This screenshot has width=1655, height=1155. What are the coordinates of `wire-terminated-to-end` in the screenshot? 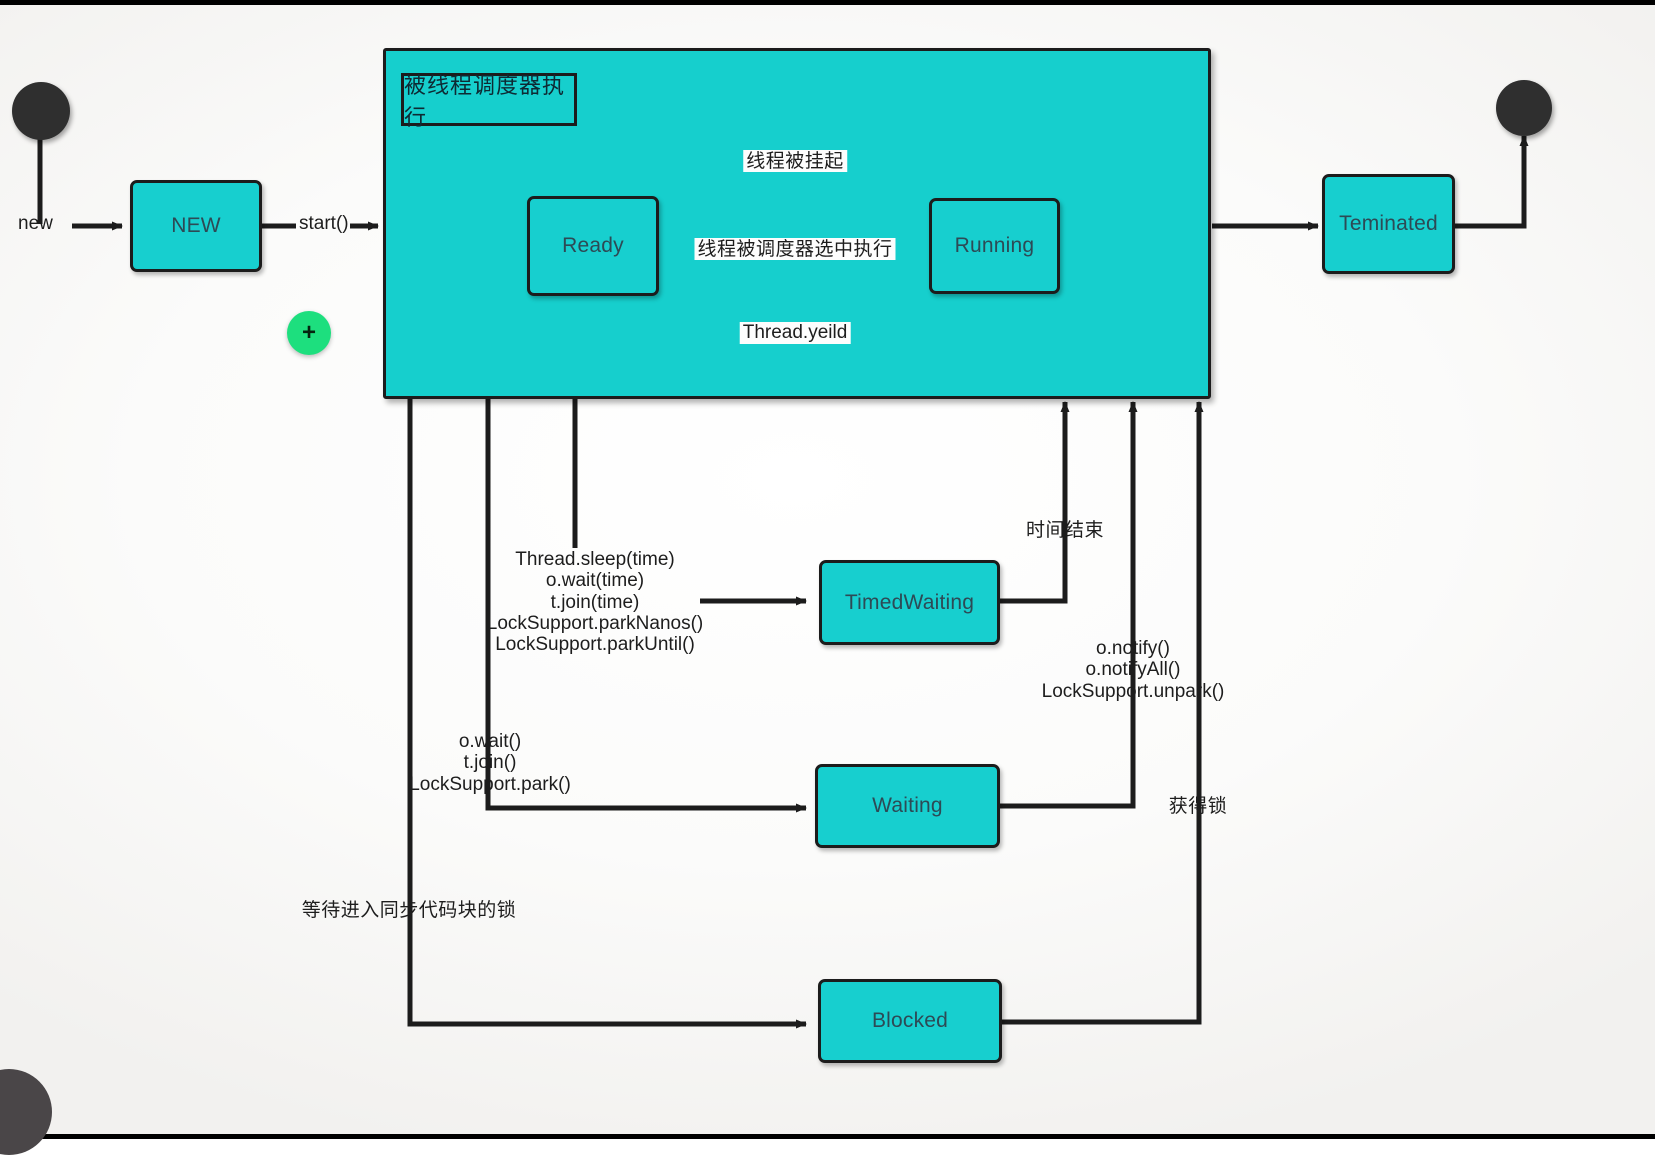 It's located at (1492, 182).